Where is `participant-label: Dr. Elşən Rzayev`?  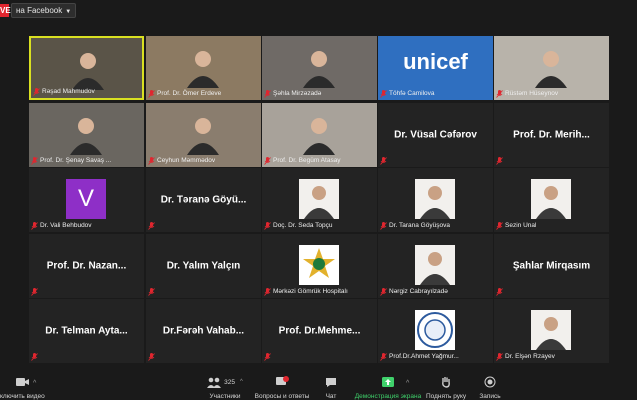
participant-label: Dr. Elşən Rzayev is located at coordinates (525, 357).